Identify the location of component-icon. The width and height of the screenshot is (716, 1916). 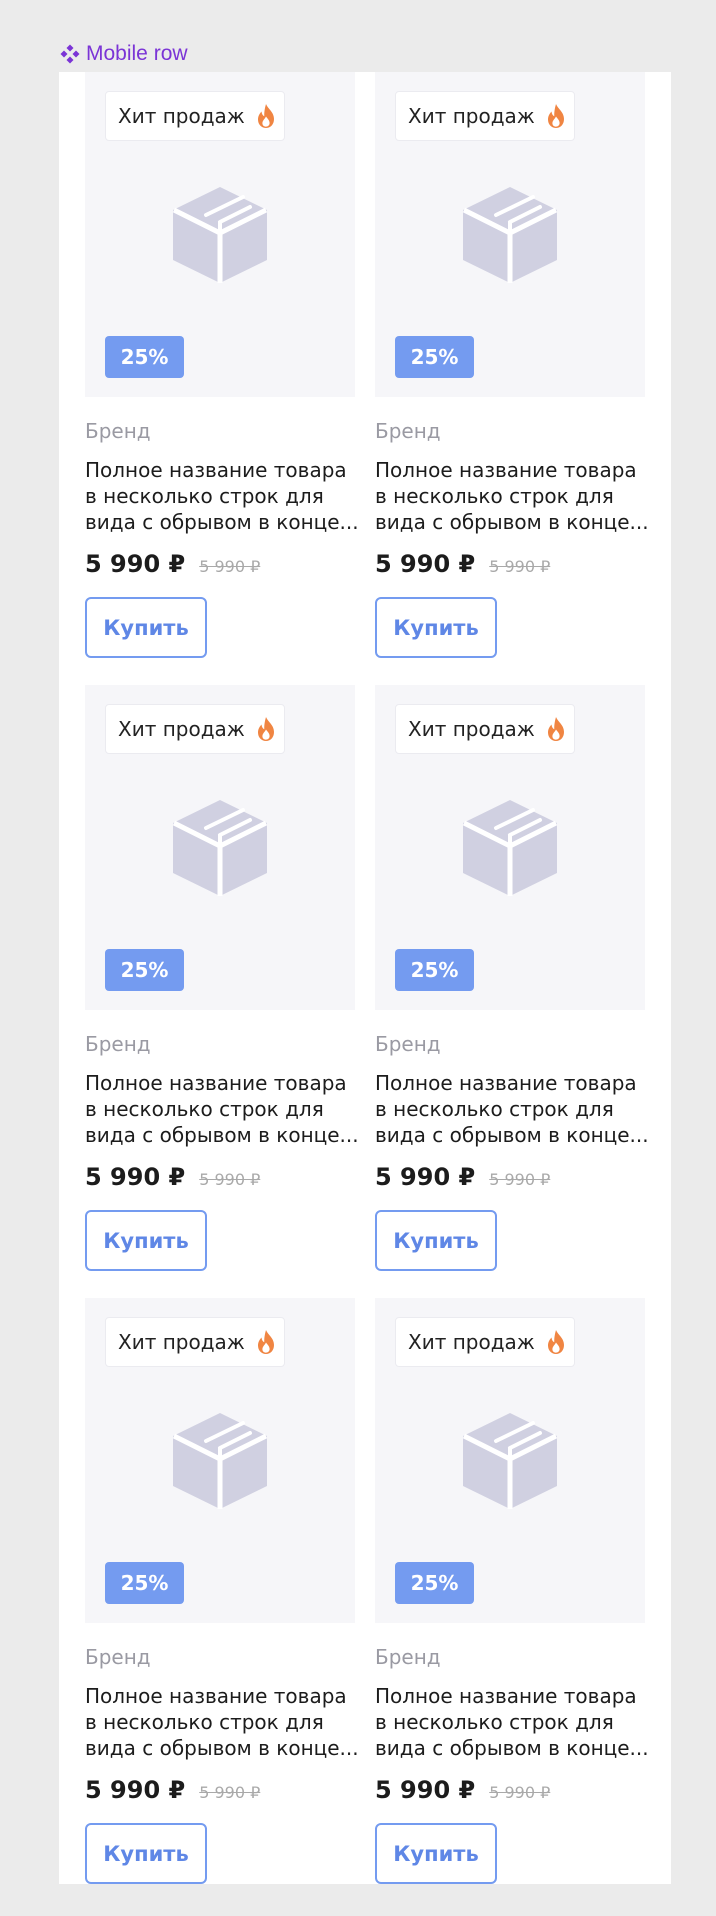
(70, 54).